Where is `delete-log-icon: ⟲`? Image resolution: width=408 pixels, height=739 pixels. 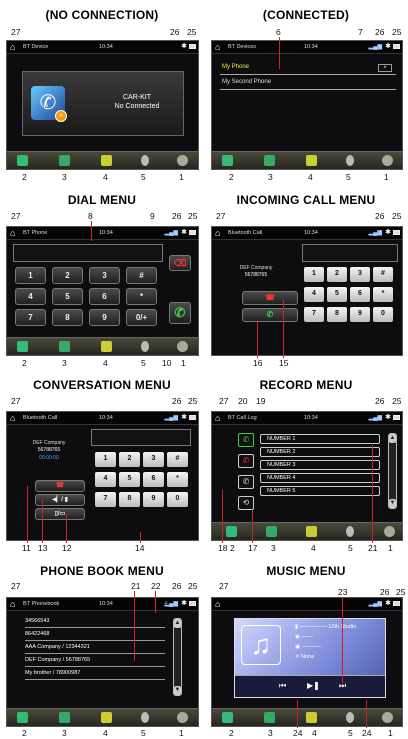 delete-log-icon: ⟲ is located at coordinates (246, 503).